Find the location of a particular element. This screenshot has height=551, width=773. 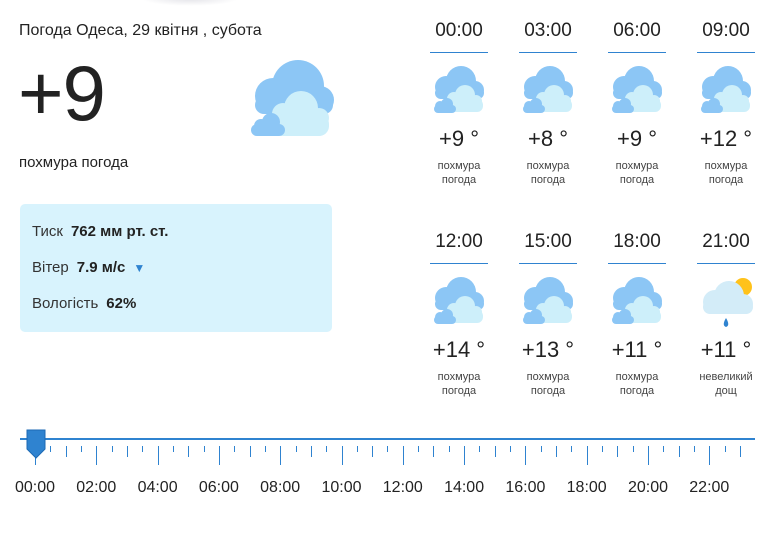

timeline-label: 14:00 is located at coordinates (464, 488).